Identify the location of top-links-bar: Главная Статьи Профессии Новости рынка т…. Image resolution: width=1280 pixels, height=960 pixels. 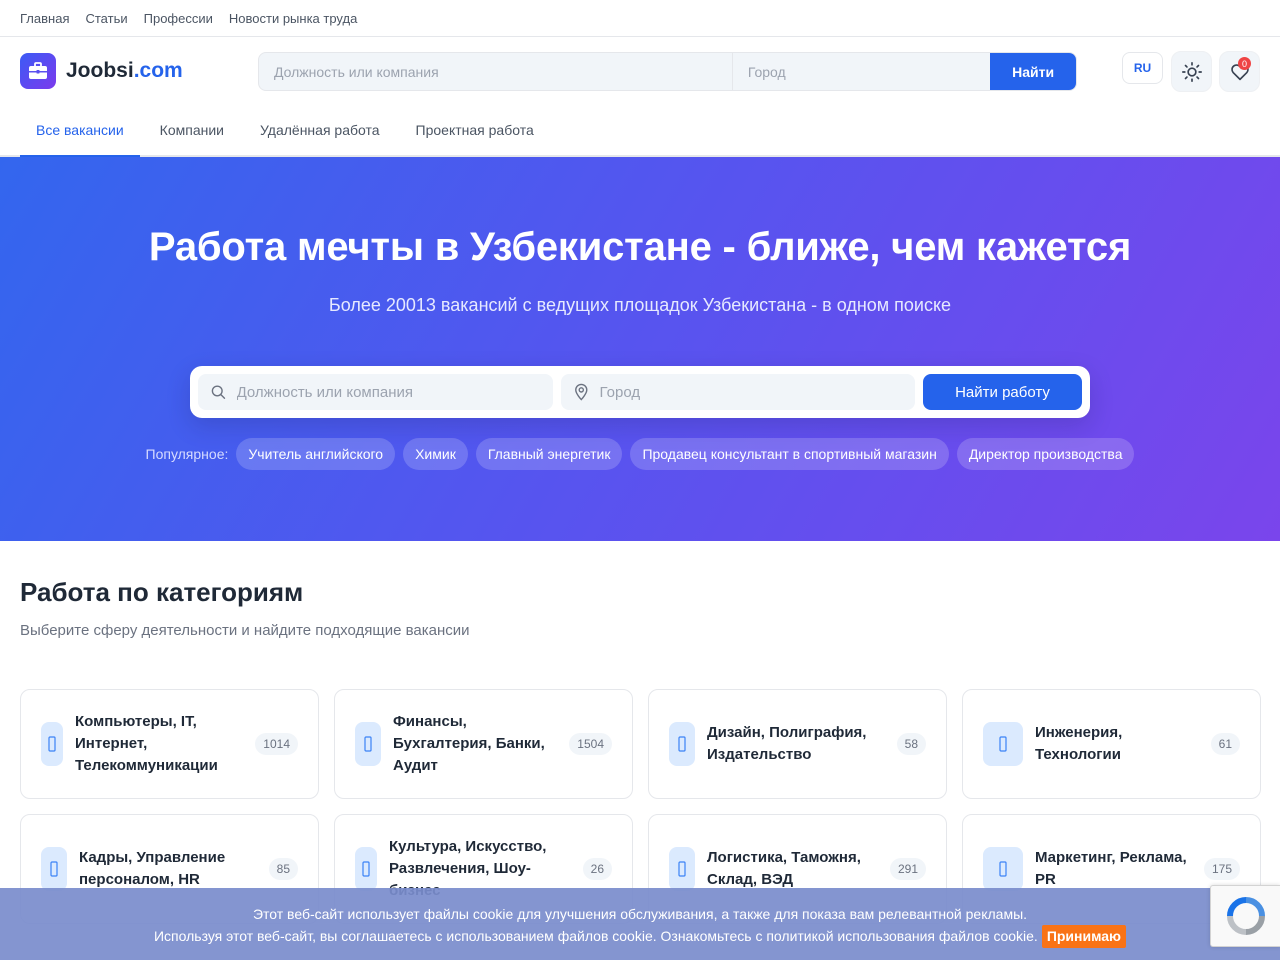
(640, 18).